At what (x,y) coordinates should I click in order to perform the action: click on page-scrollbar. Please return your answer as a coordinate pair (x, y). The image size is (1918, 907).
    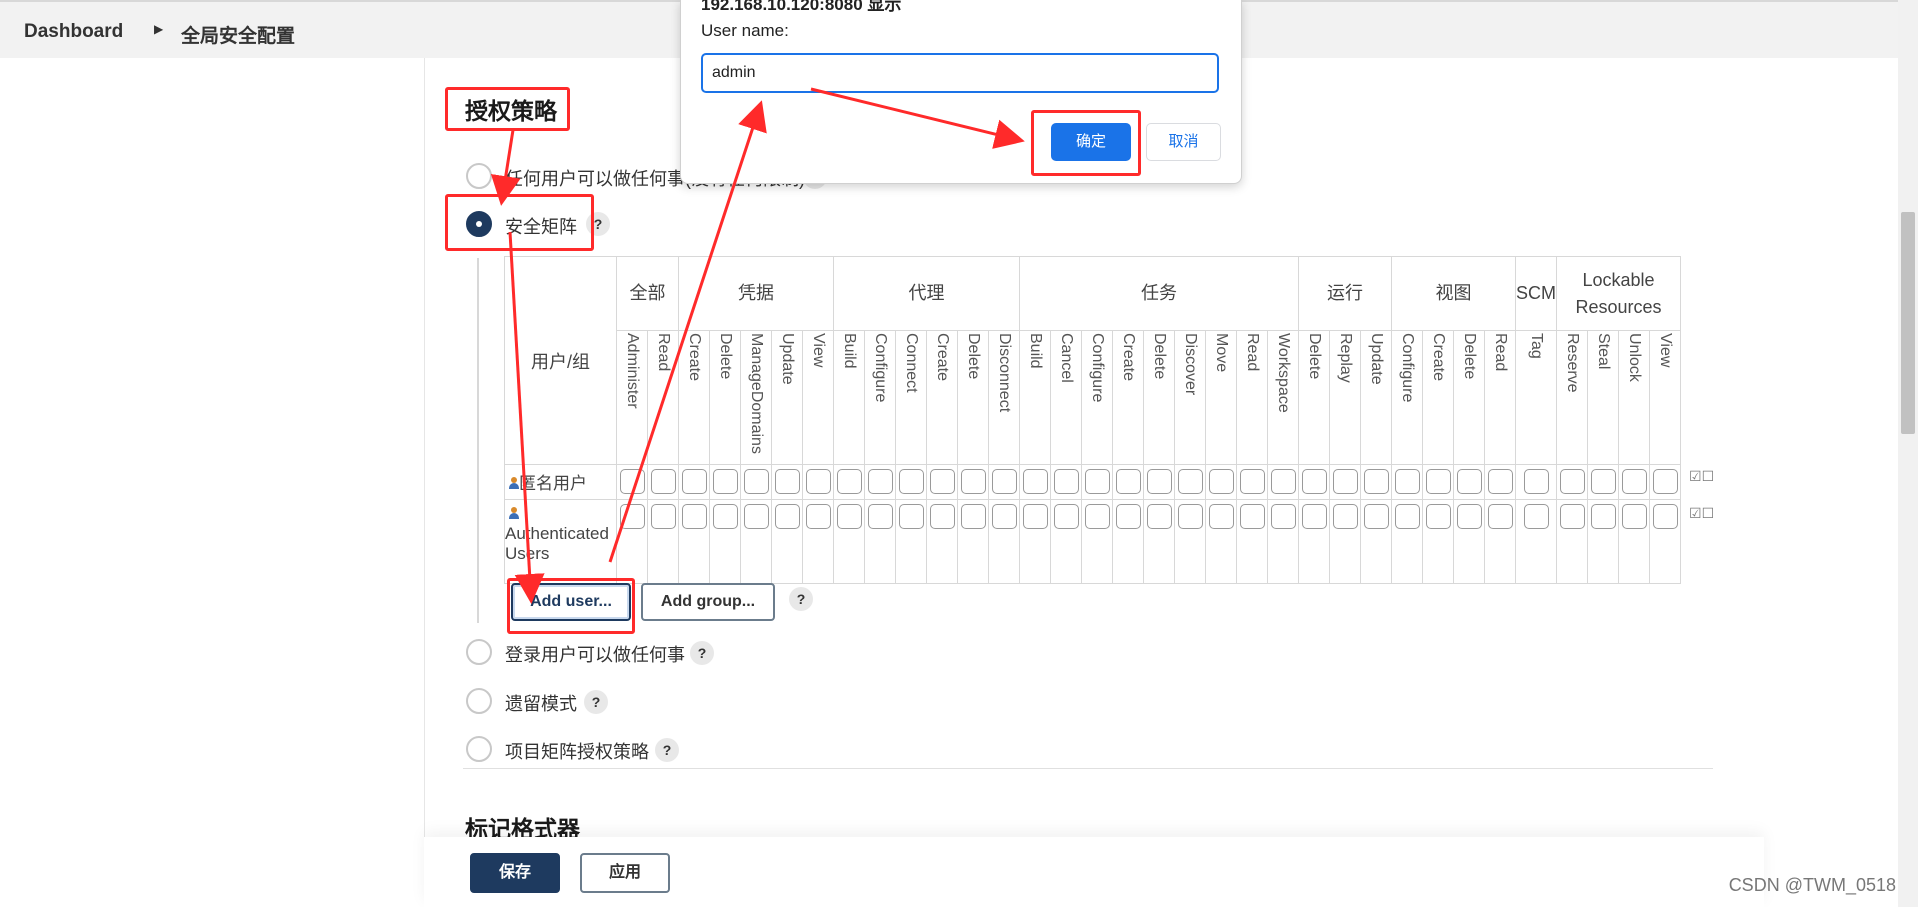
    Looking at the image, I should click on (1908, 453).